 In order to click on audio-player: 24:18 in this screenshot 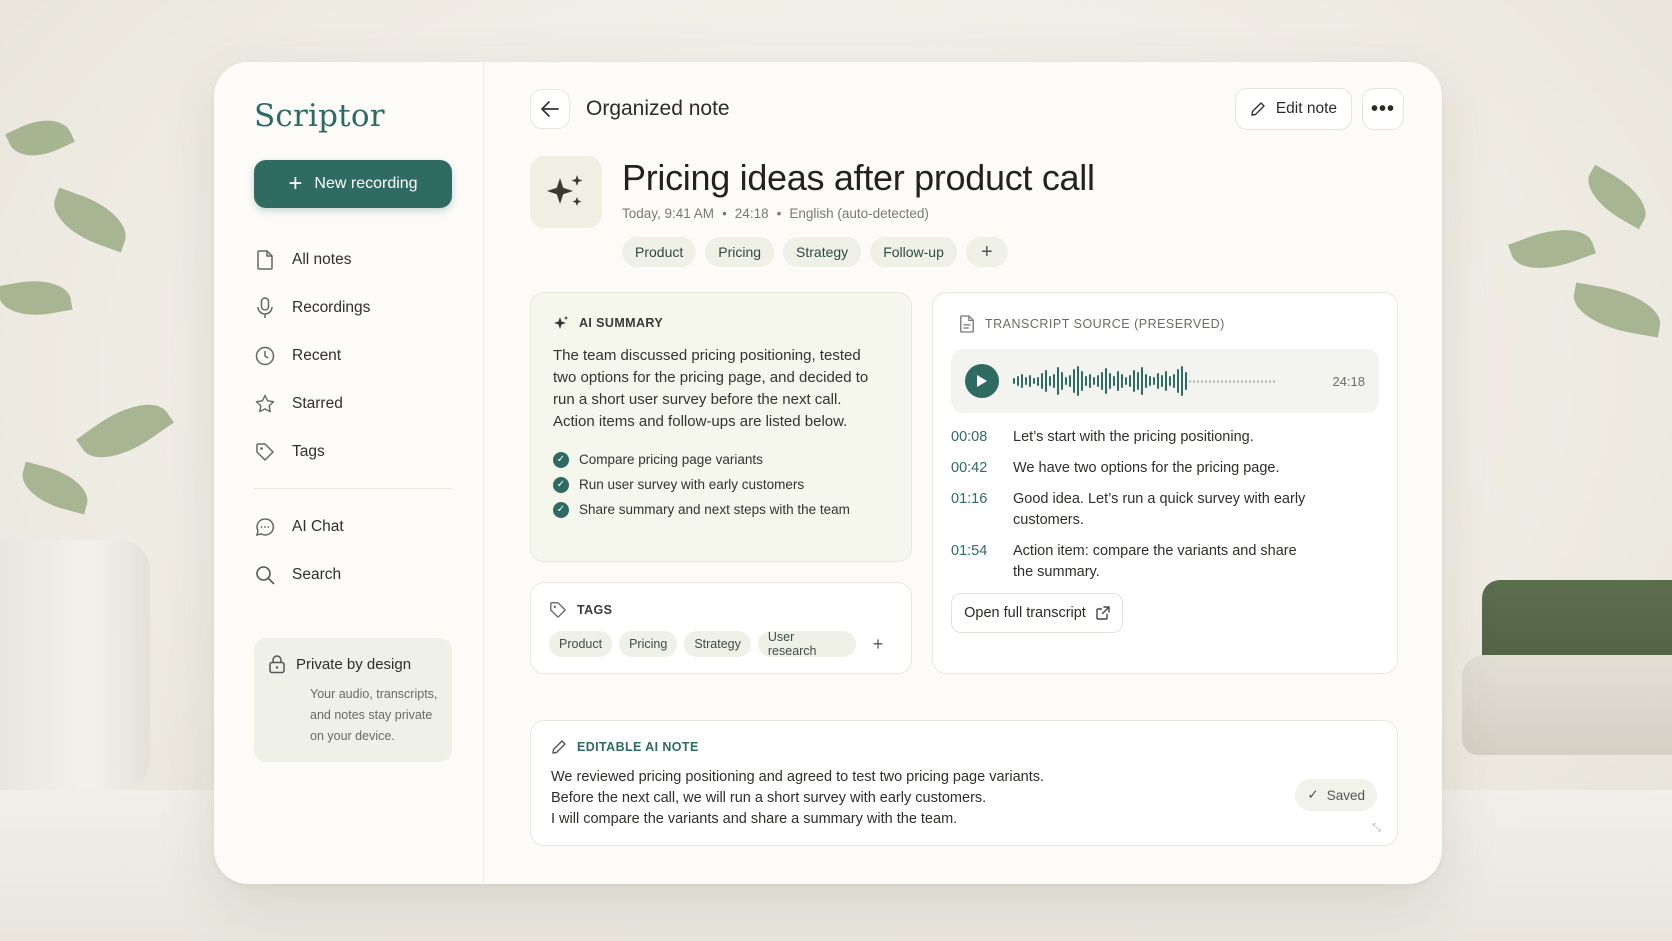, I will do `click(1165, 381)`.